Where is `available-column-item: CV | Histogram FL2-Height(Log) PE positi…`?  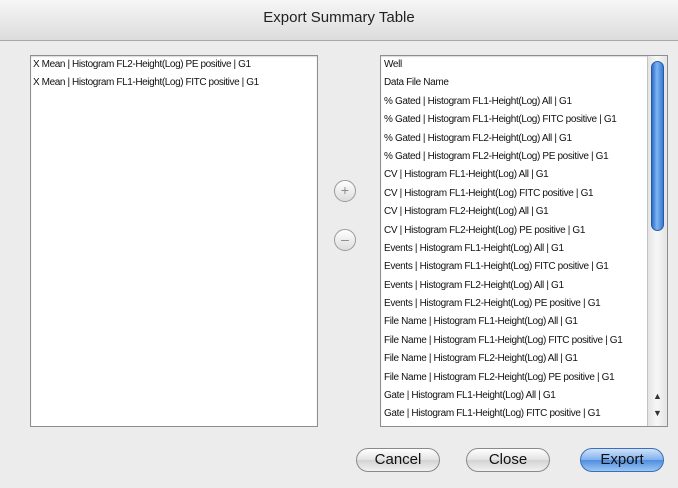 available-column-item: CV | Histogram FL2-Height(Log) PE positi… is located at coordinates (514, 231).